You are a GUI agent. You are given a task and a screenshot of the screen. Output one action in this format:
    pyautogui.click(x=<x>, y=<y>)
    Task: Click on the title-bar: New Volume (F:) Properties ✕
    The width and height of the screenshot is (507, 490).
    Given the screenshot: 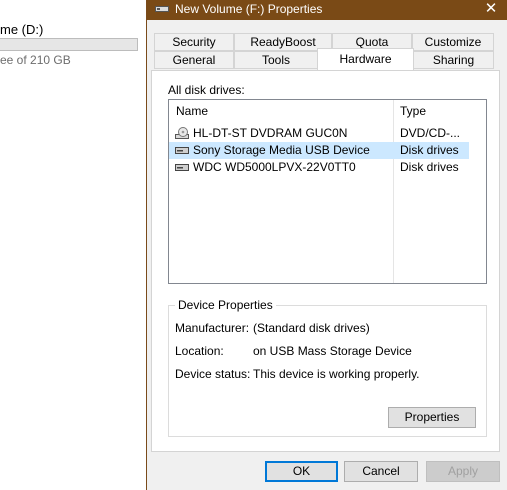 What is the action you would take?
    pyautogui.click(x=327, y=10)
    